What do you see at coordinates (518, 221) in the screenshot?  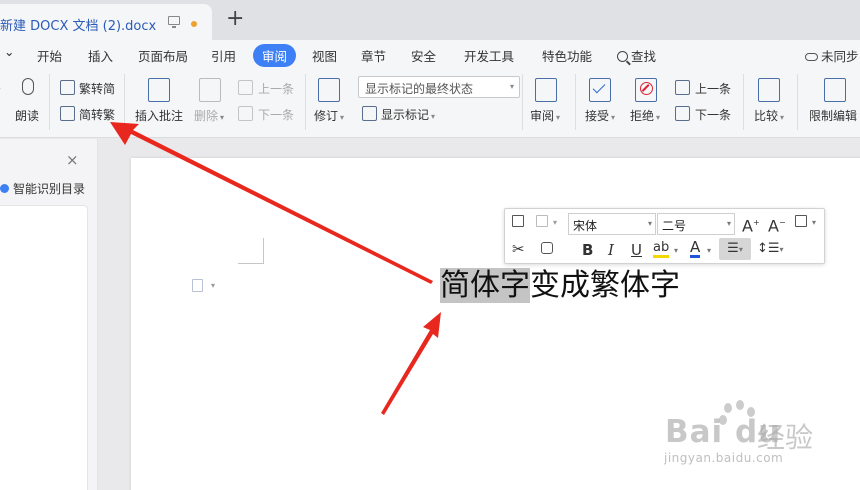 I see `copy-icon` at bounding box center [518, 221].